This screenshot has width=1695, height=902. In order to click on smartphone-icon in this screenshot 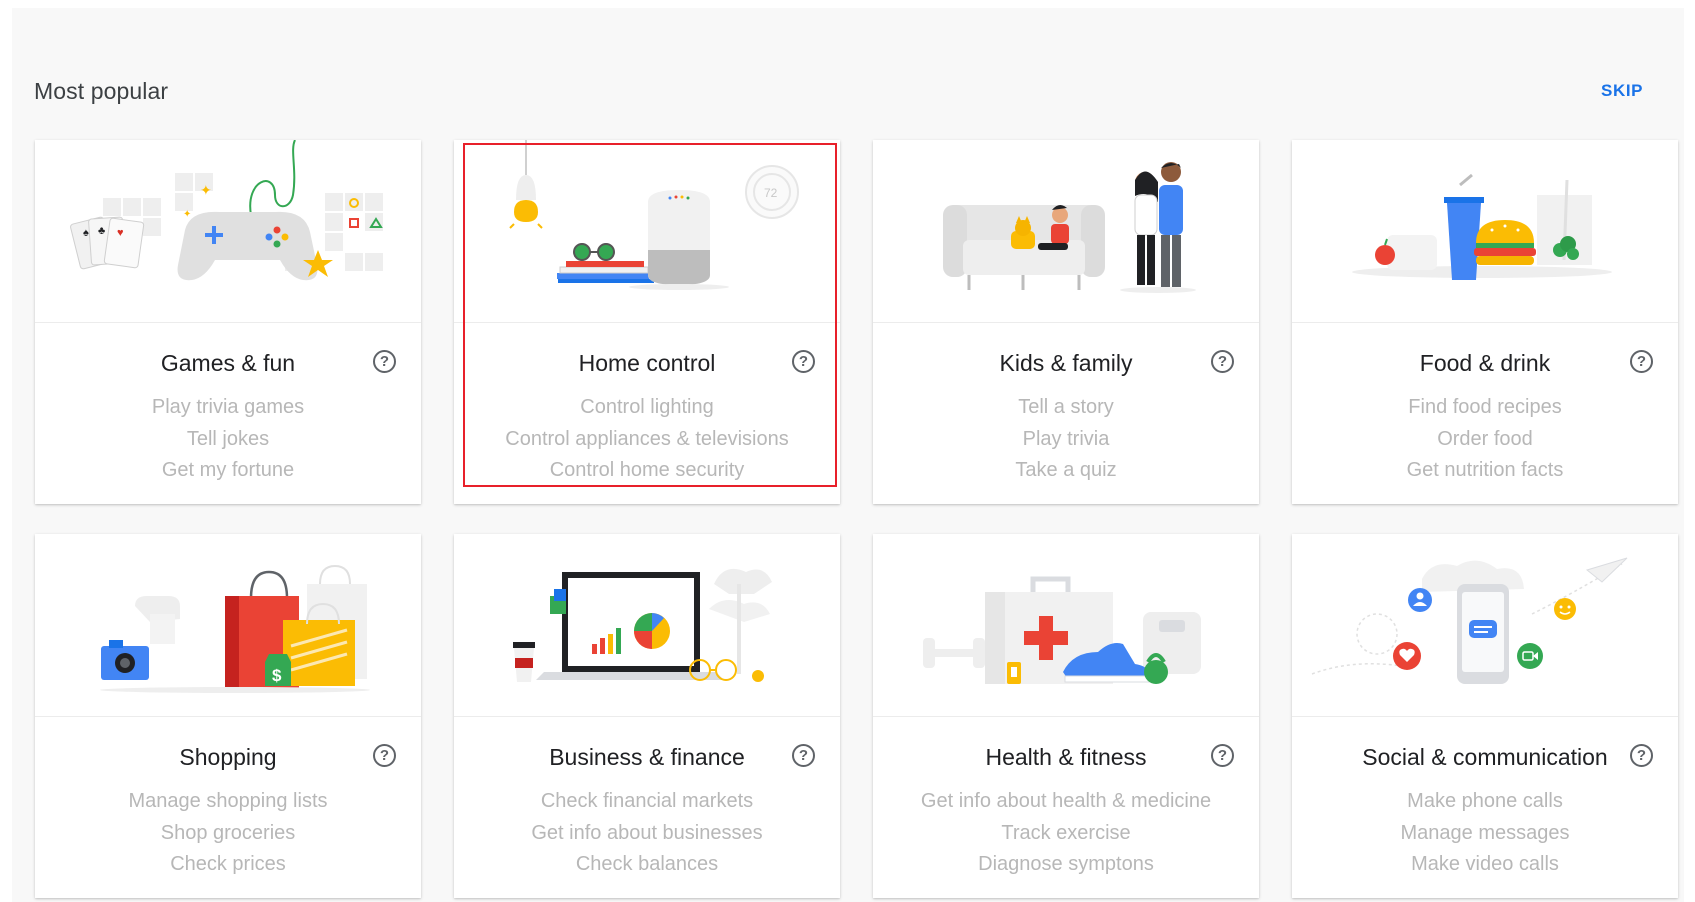, I will do `click(1483, 634)`.